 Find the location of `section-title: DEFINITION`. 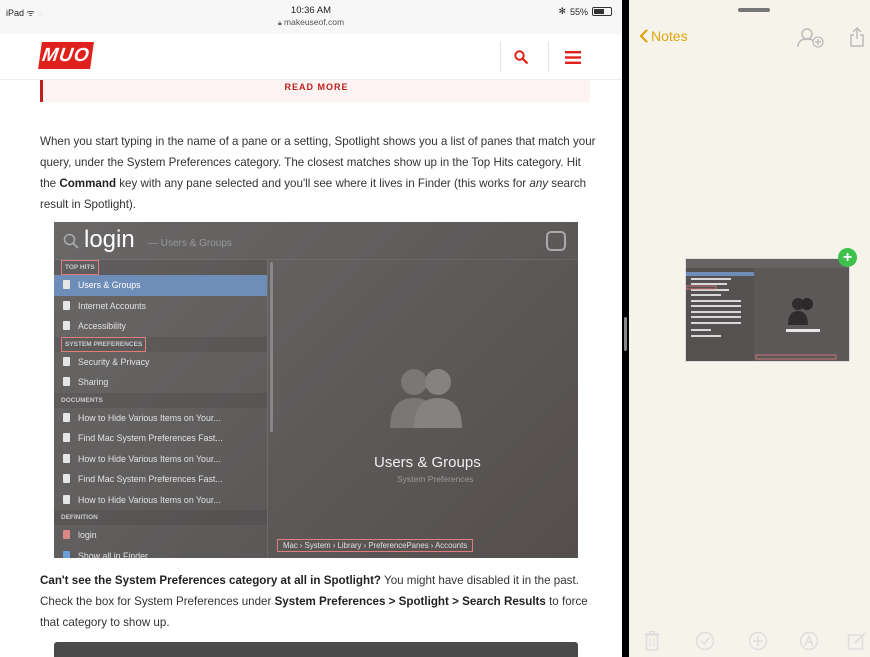

section-title: DEFINITION is located at coordinates (79, 517).